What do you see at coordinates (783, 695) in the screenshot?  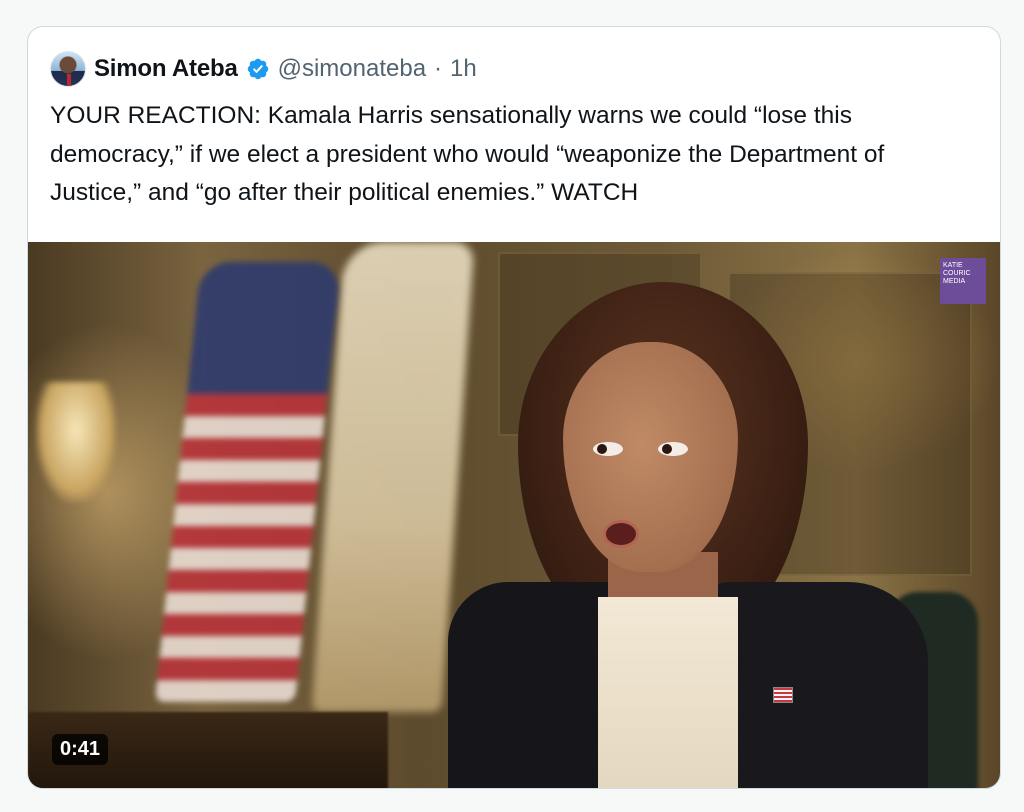 I see `flag-pin` at bounding box center [783, 695].